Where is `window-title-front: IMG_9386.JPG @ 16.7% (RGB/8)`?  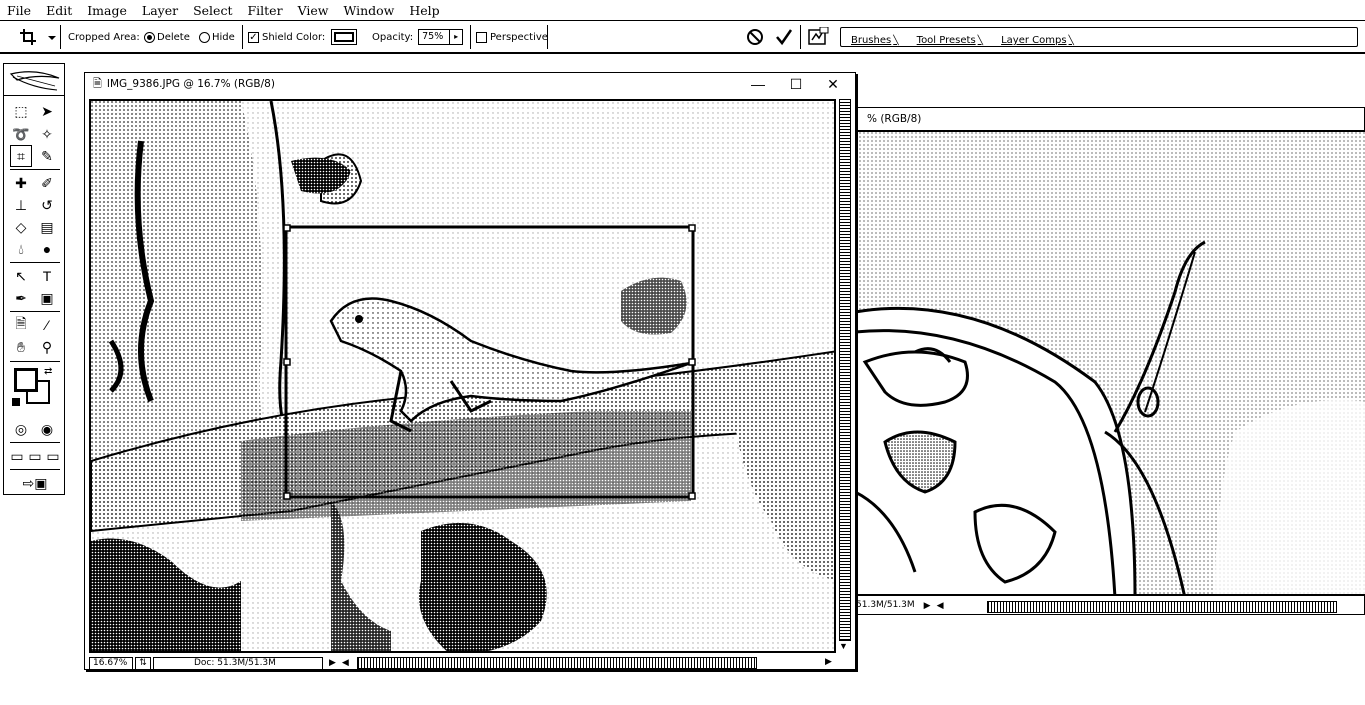
window-title-front: IMG_9386.JPG @ 16.7% (RGB/8) is located at coordinates (190, 84).